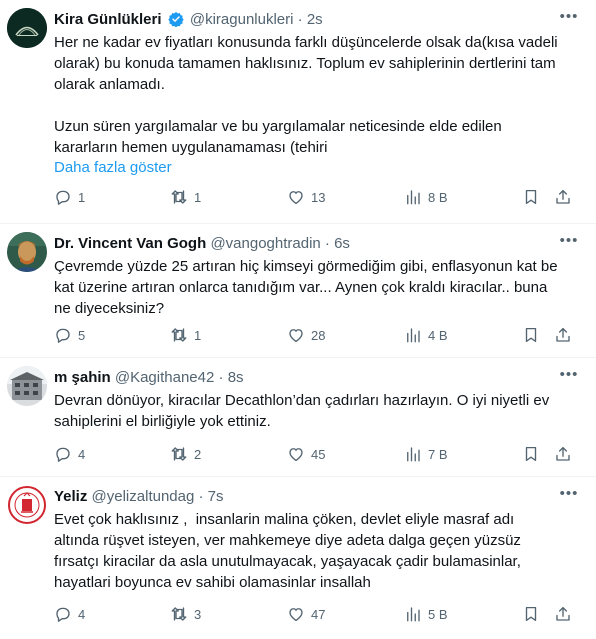 This screenshot has height=639, width=596. What do you see at coordinates (236, 377) in the screenshot?
I see `tweet-time: 8s` at bounding box center [236, 377].